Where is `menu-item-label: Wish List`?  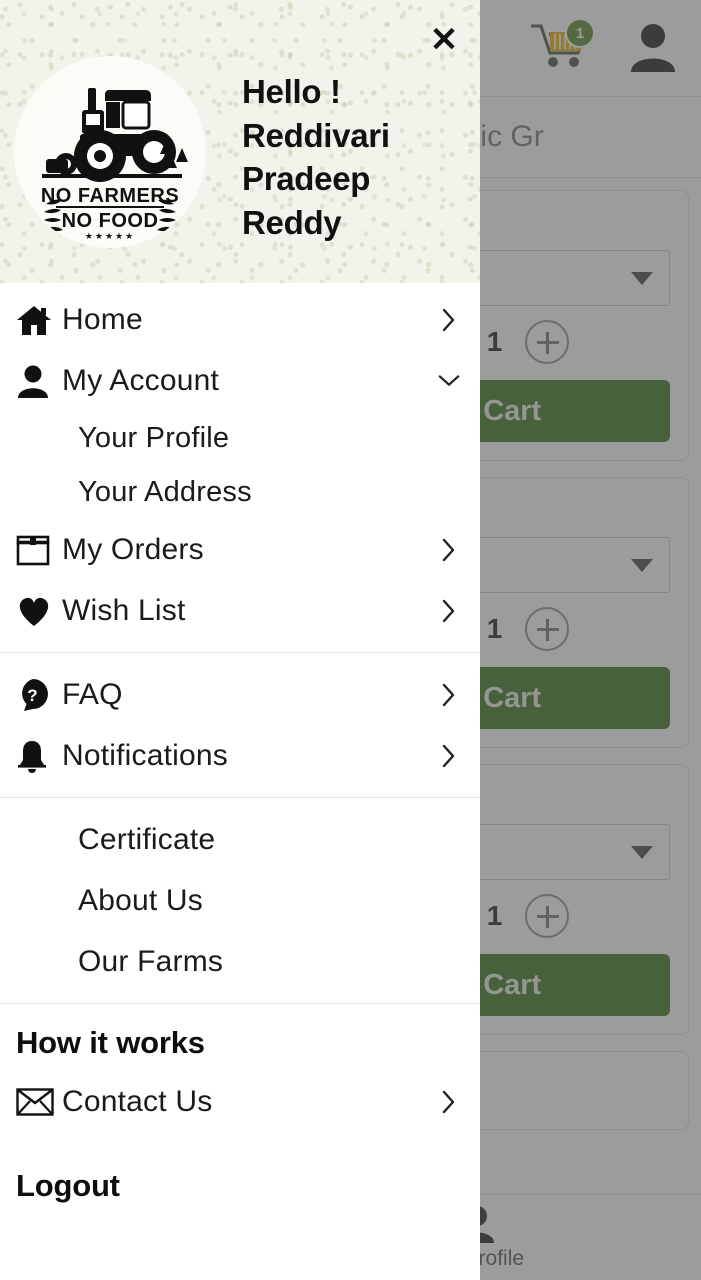
menu-item-label: Wish List is located at coordinates (124, 610).